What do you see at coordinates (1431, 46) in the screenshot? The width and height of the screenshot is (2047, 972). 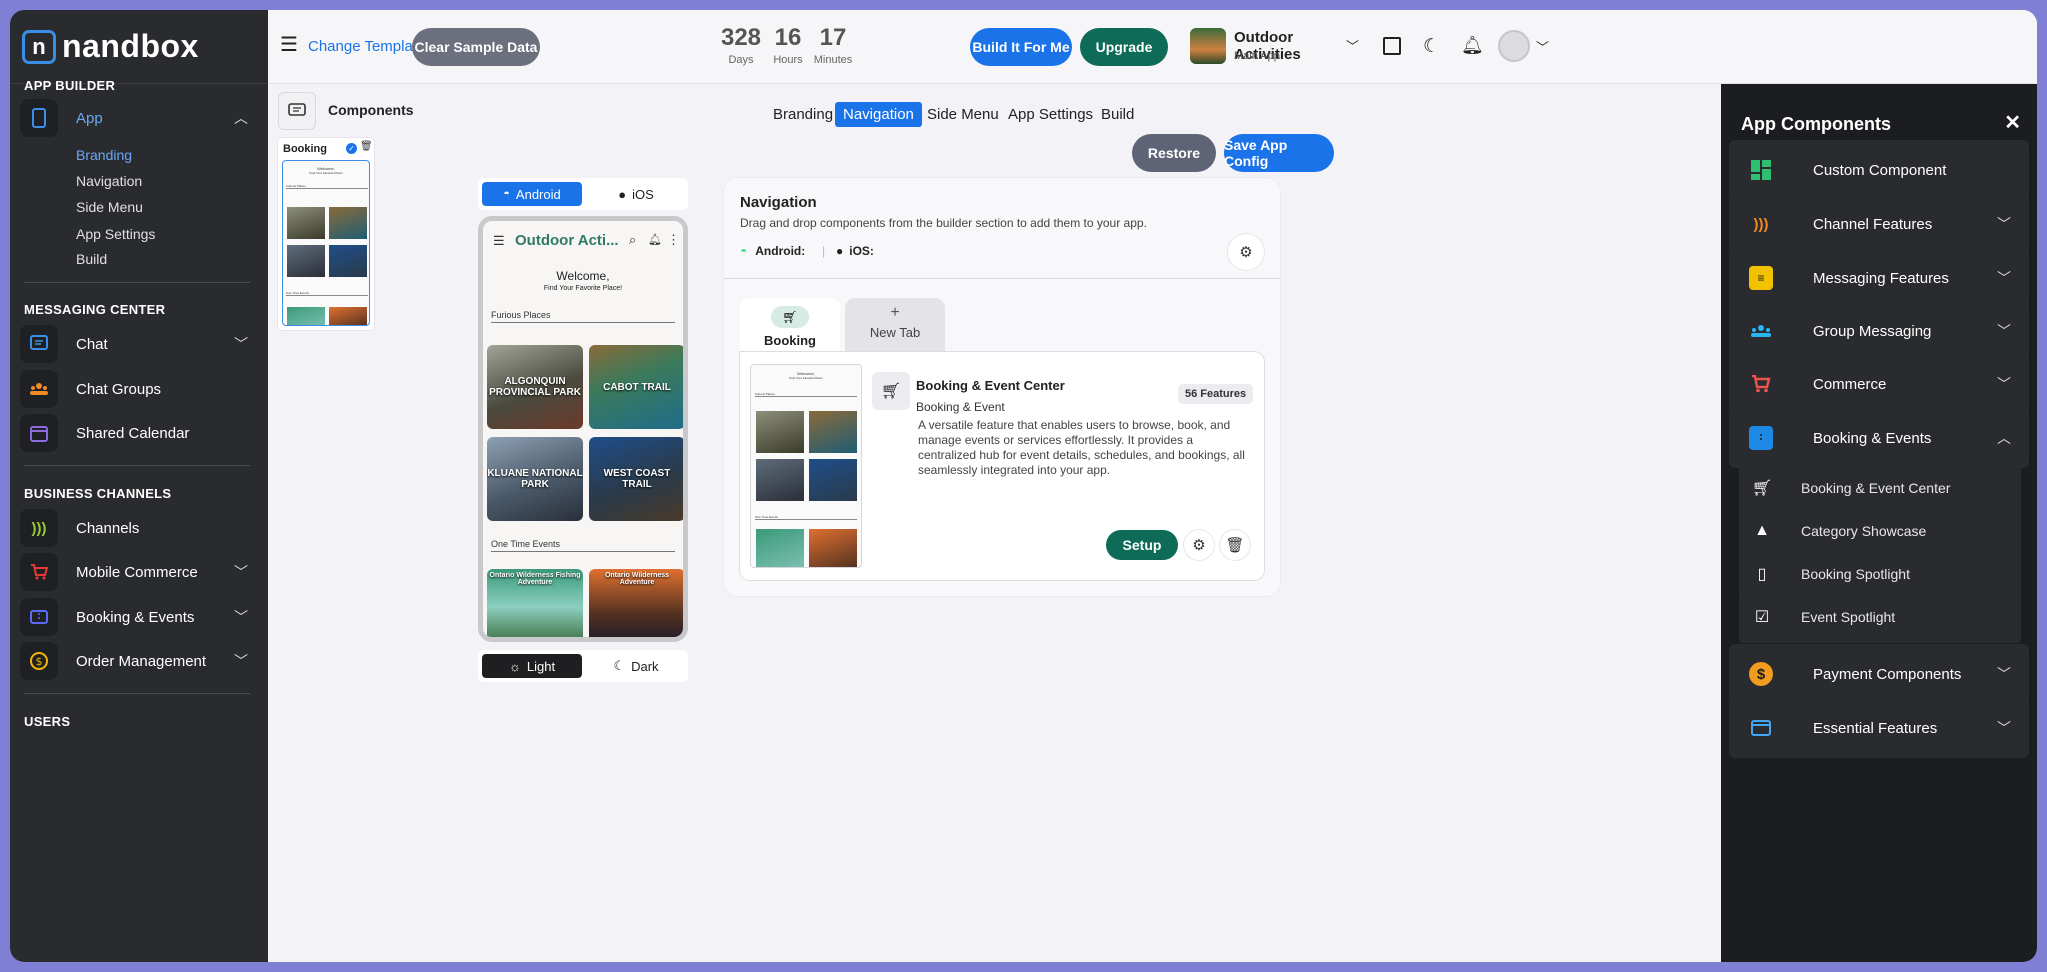 I see `dark-mode-icon: ☾` at bounding box center [1431, 46].